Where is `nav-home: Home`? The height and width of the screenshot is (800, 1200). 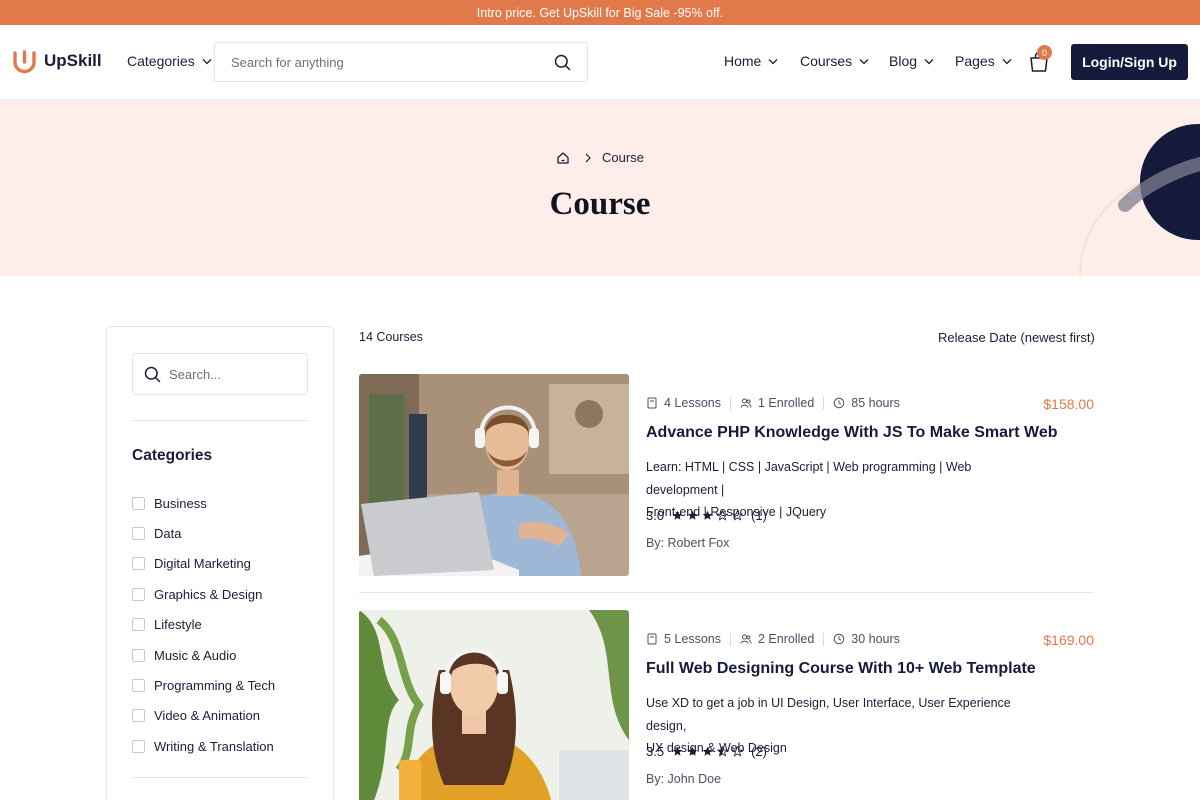 nav-home: Home is located at coordinates (751, 61).